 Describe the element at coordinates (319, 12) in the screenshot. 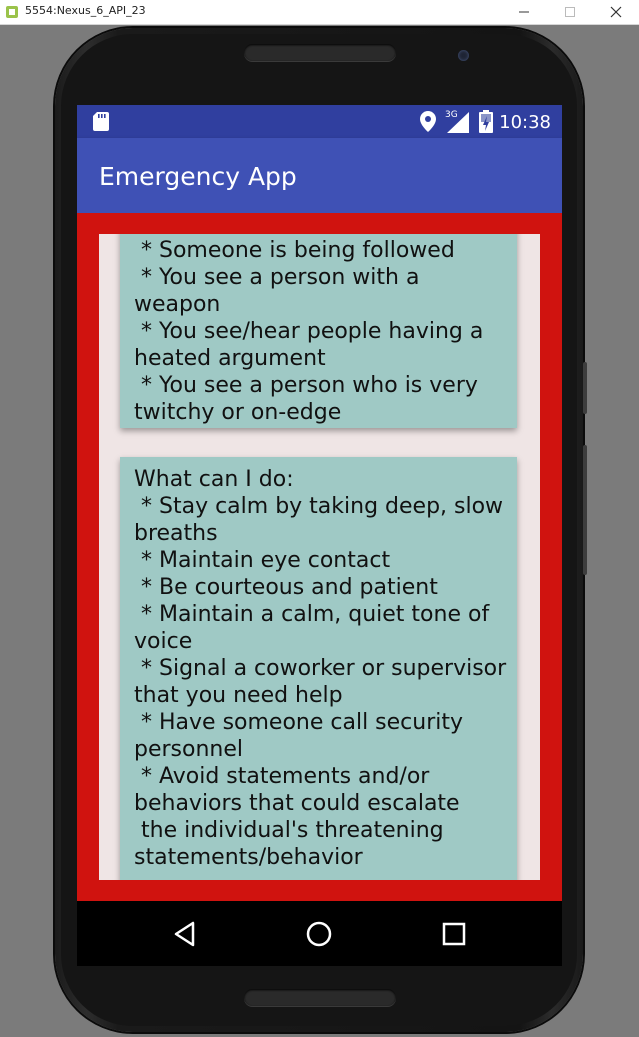

I see `emulator-title-bar: 5554:Nexus_6_API_23` at that location.